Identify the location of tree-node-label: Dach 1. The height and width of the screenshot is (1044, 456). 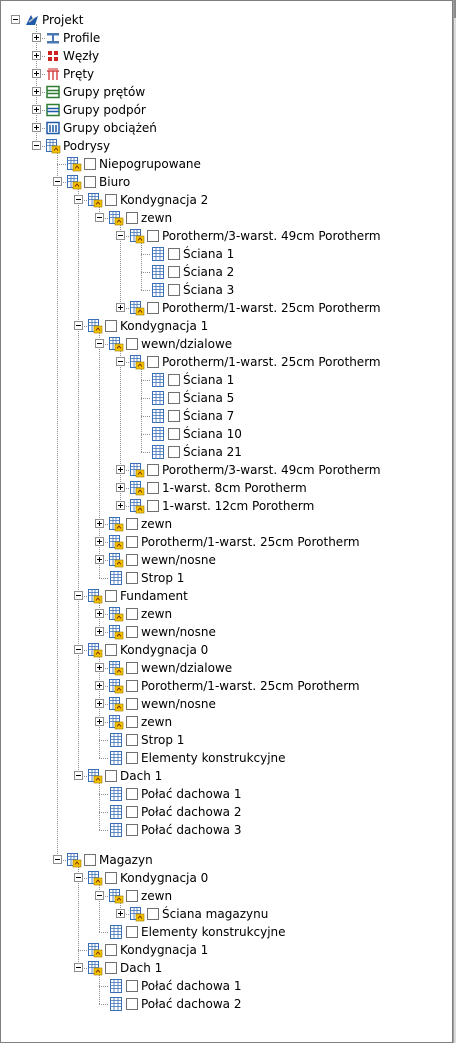
(141, 776).